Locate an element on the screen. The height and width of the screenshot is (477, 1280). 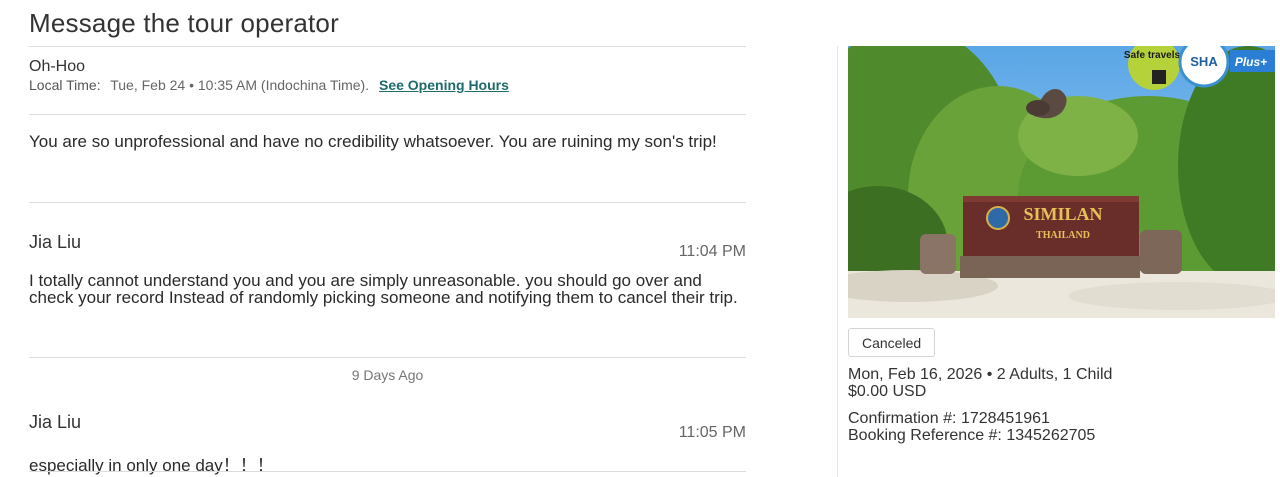
opening-hours-link: See Opening Hours is located at coordinates (444, 85).